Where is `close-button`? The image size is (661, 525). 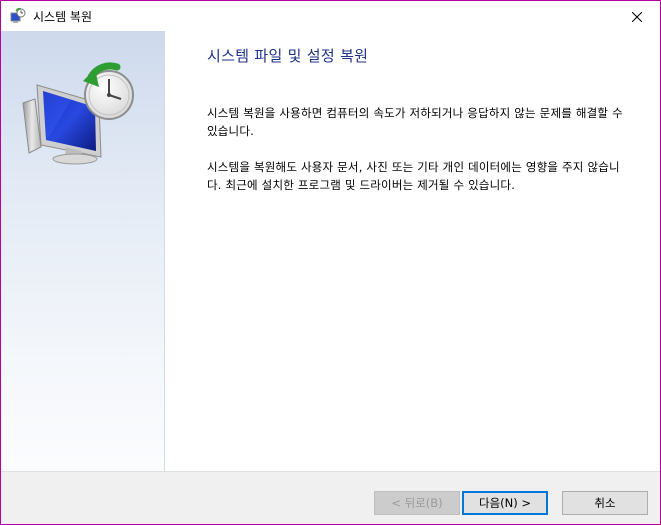 close-button is located at coordinates (637, 16).